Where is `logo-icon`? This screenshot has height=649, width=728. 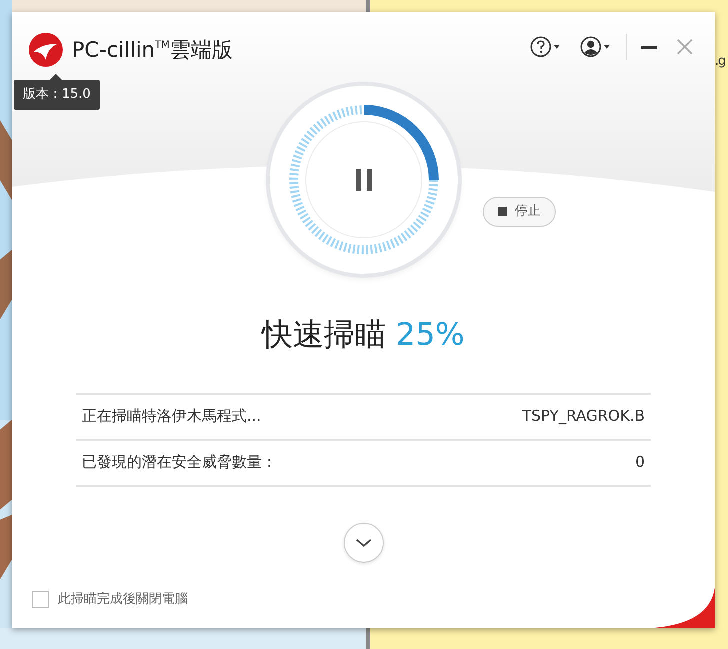
logo-icon is located at coordinates (46, 50).